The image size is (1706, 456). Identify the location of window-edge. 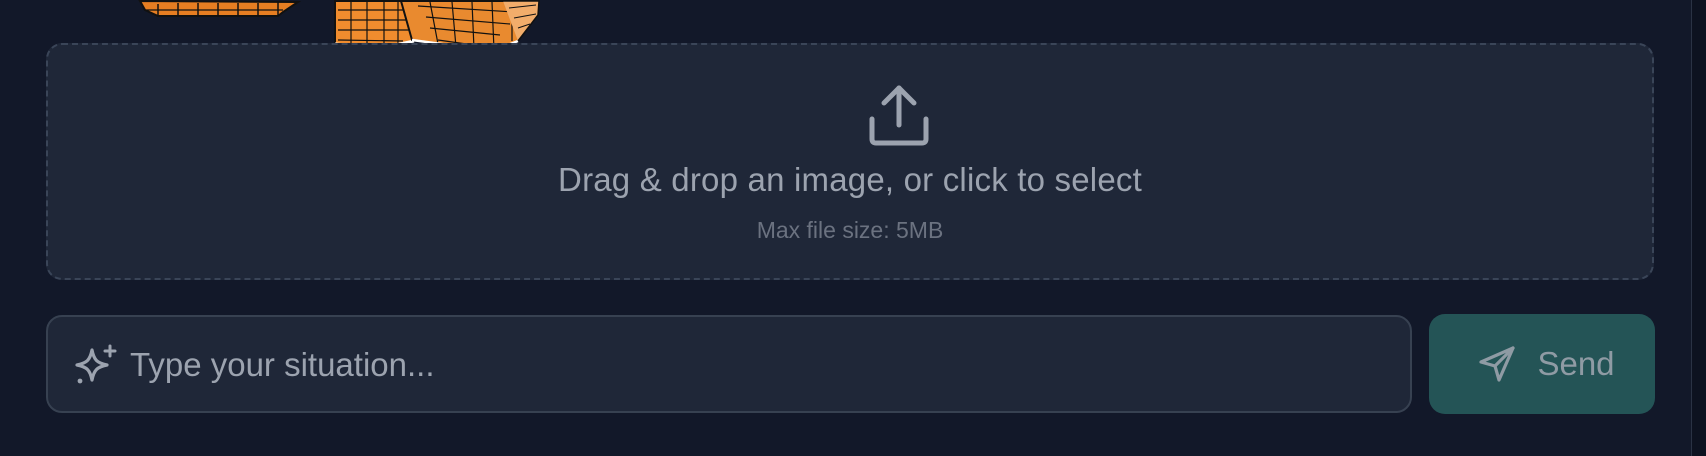
(1698, 228).